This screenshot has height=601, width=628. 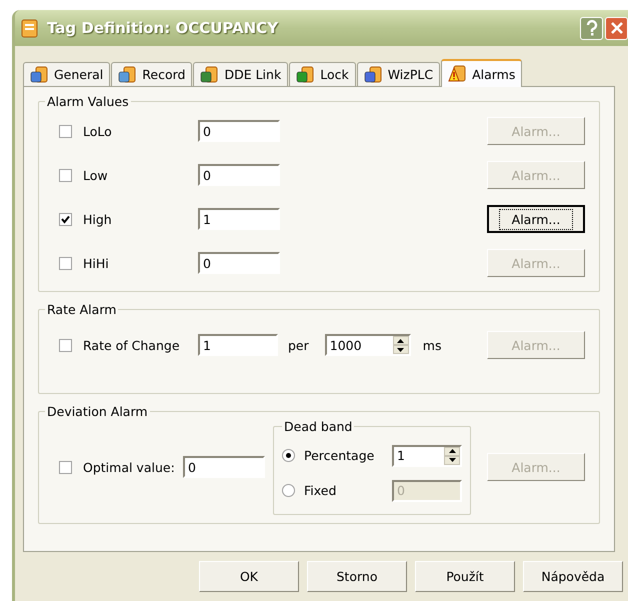 I want to click on checkbox-label: Optimal value:, so click(x=129, y=467).